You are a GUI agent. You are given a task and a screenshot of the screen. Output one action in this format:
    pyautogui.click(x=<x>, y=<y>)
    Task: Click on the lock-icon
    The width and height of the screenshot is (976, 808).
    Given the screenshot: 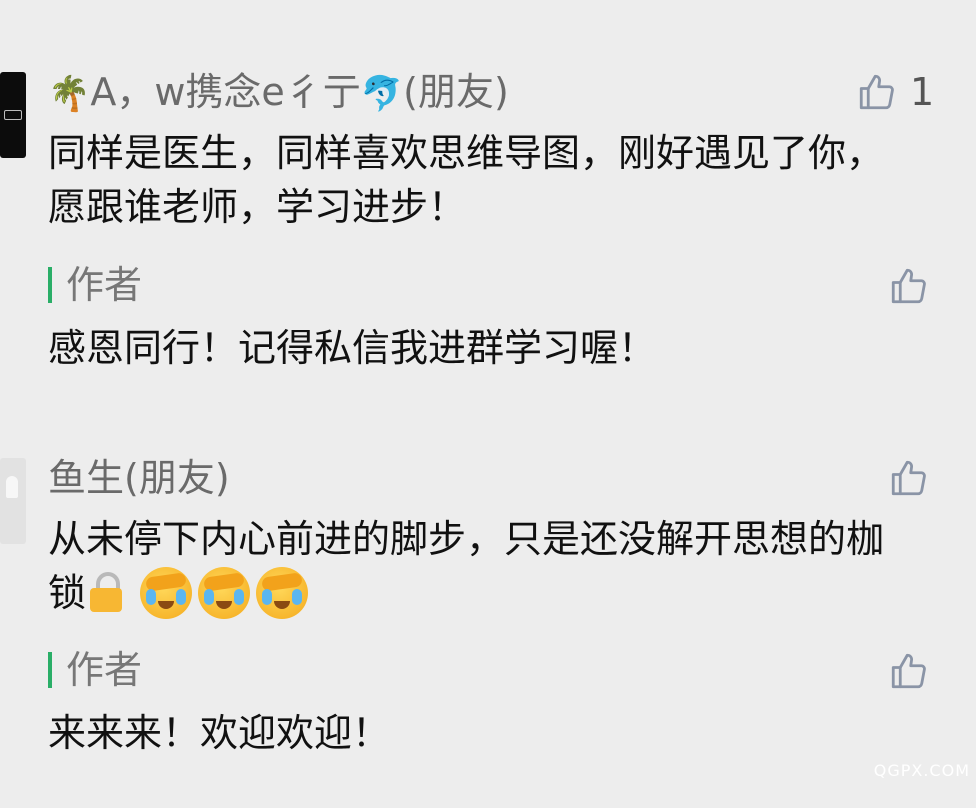 What is the action you would take?
    pyautogui.click(x=106, y=593)
    